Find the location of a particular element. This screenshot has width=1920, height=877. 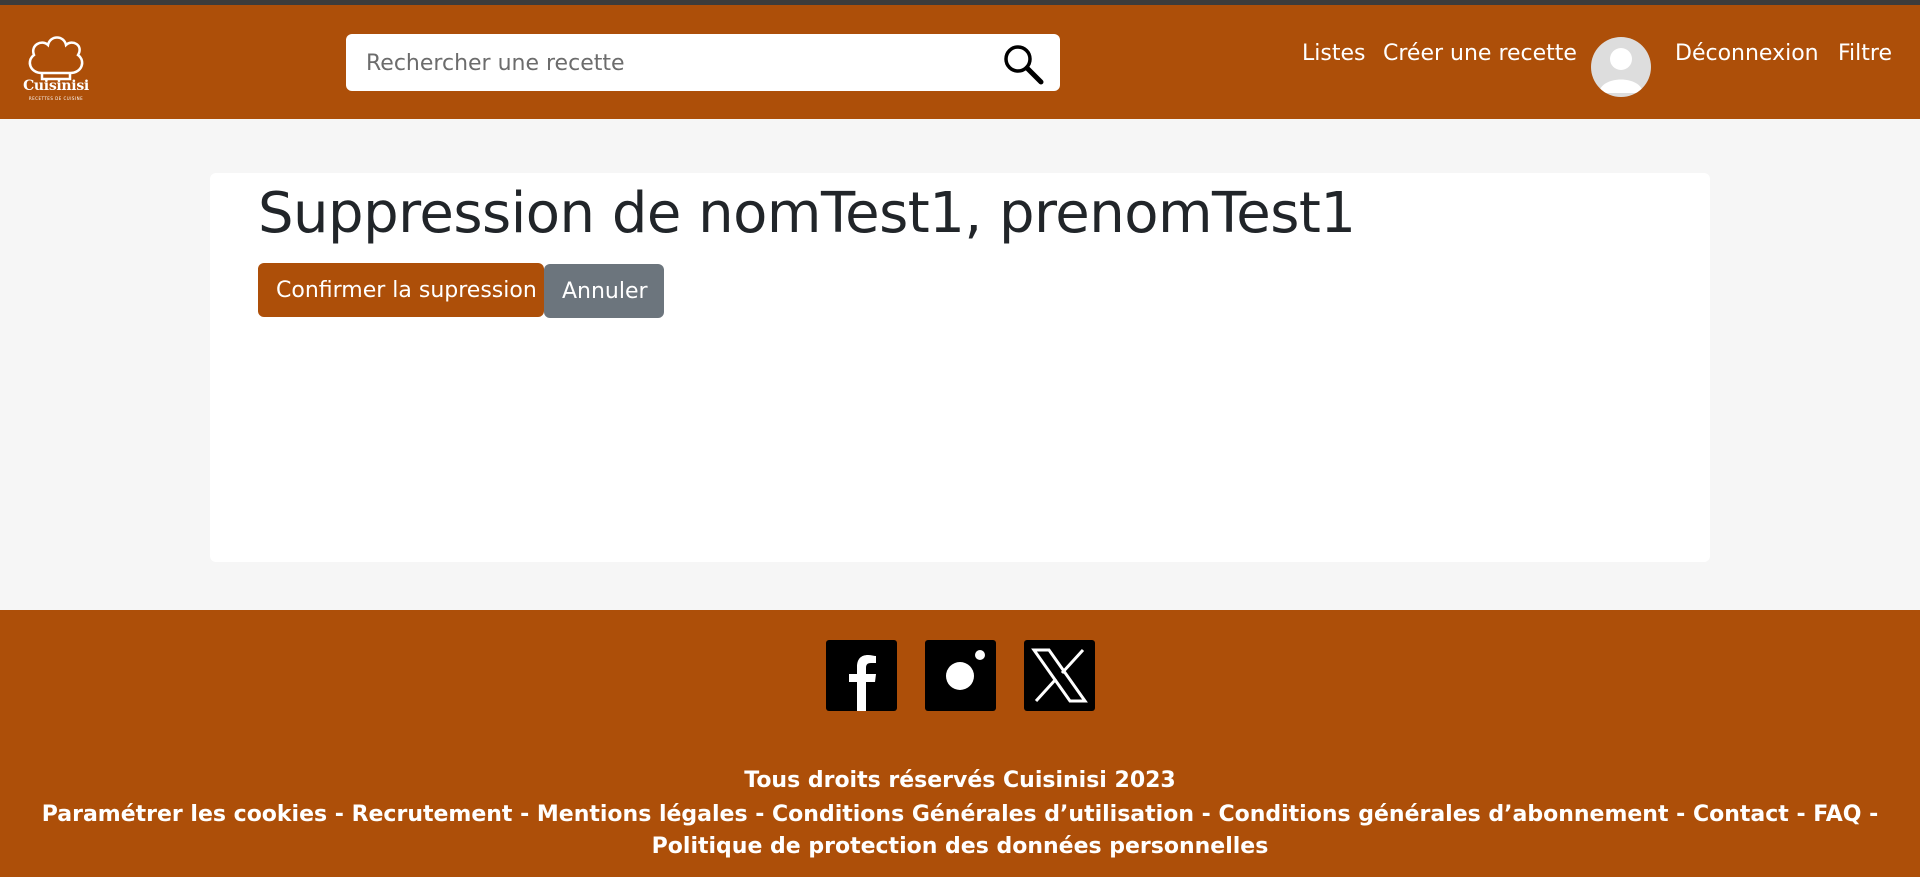

user-avatar-icon is located at coordinates (1621, 67).